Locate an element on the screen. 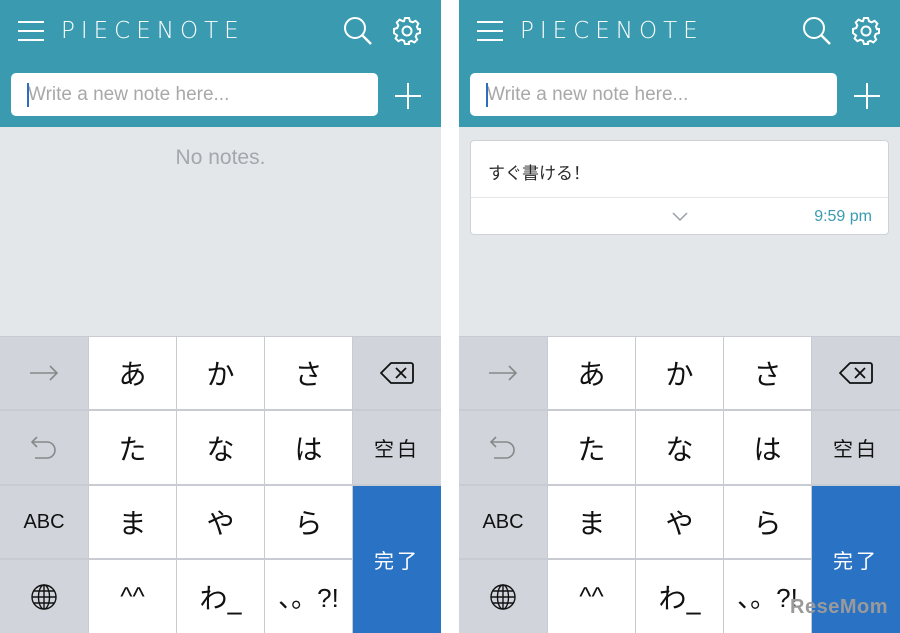  note-divider is located at coordinates (679, 197).